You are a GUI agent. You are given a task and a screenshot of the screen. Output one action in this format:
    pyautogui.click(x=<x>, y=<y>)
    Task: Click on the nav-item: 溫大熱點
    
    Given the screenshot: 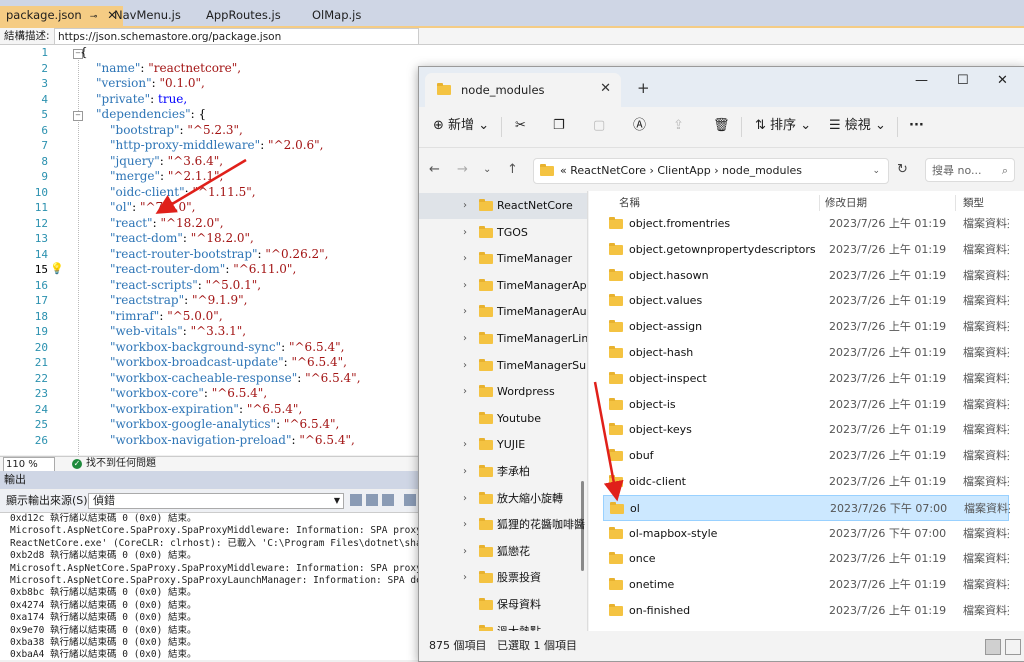 What is the action you would take?
    pyautogui.click(x=503, y=625)
    